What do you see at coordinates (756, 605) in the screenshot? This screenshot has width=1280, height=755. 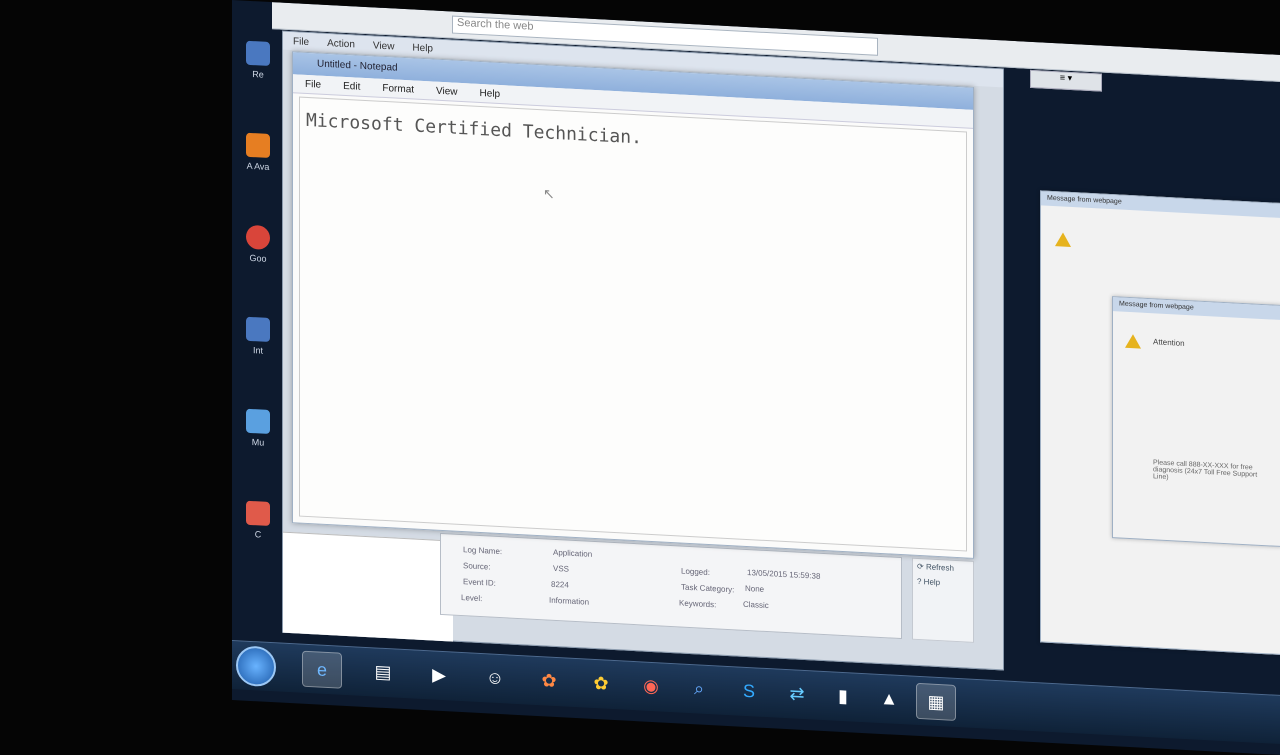 I see `keywords-value: Classic` at bounding box center [756, 605].